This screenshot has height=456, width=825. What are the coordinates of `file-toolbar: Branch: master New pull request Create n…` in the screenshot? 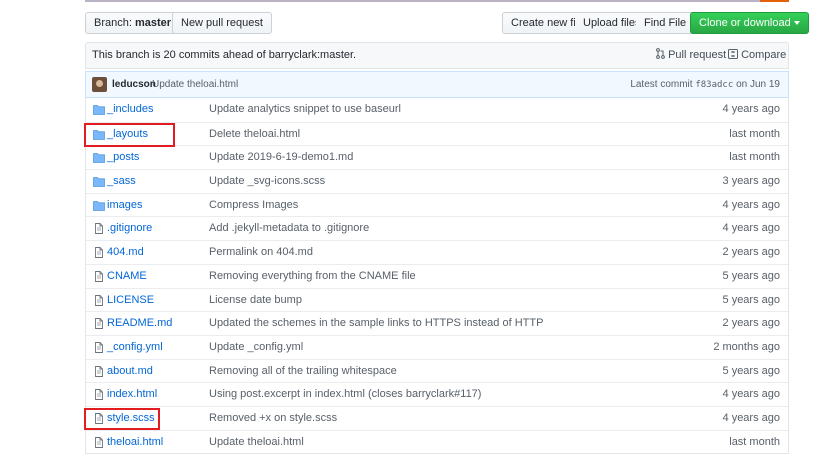 It's located at (447, 24).